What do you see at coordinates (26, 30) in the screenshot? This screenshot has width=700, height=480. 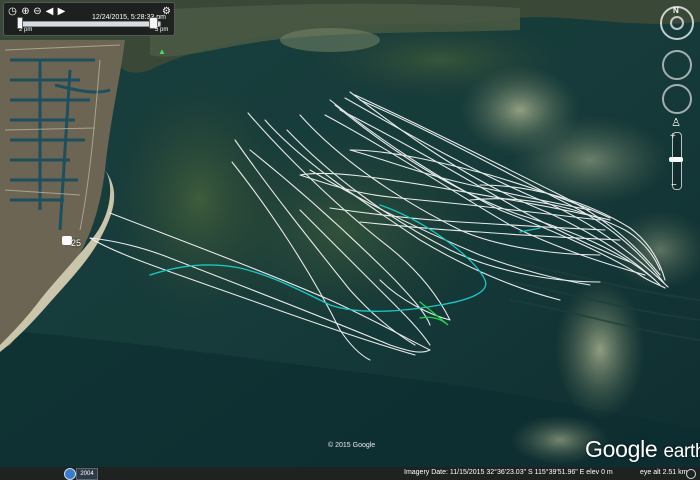 I see `time-start-label: 2 pm` at bounding box center [26, 30].